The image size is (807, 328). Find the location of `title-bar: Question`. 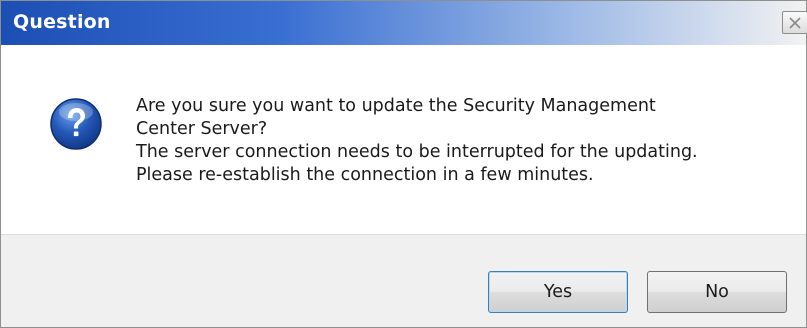

title-bar: Question is located at coordinates (404, 23).